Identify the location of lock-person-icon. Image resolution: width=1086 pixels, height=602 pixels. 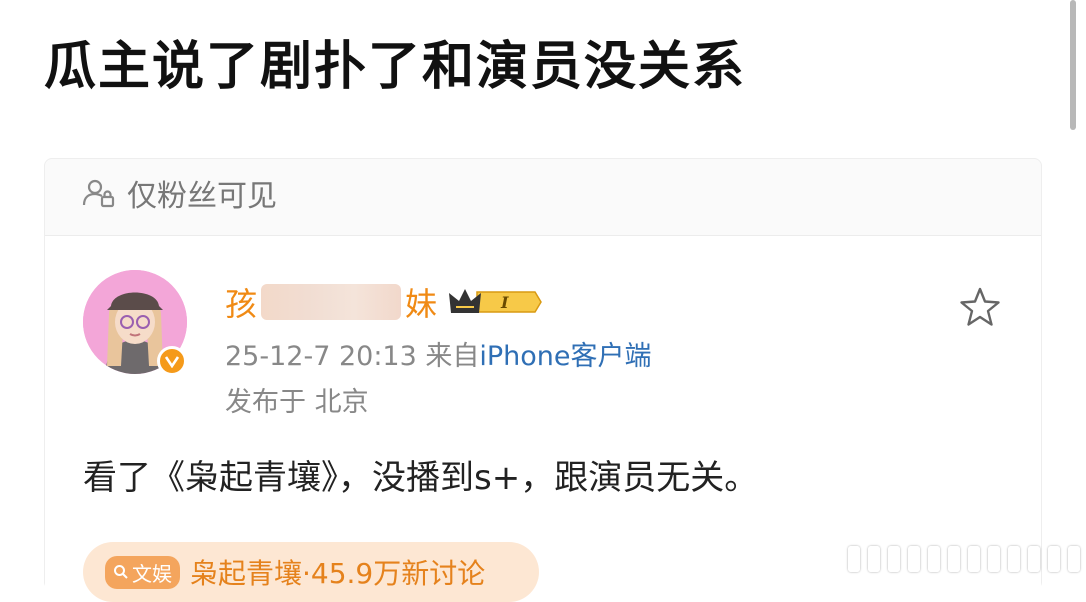
(99, 193).